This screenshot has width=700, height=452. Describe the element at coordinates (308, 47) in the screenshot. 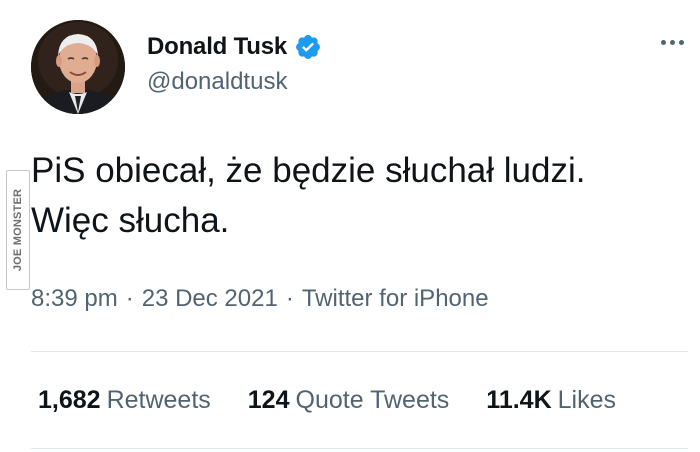

I see `verified-badge-icon` at that location.